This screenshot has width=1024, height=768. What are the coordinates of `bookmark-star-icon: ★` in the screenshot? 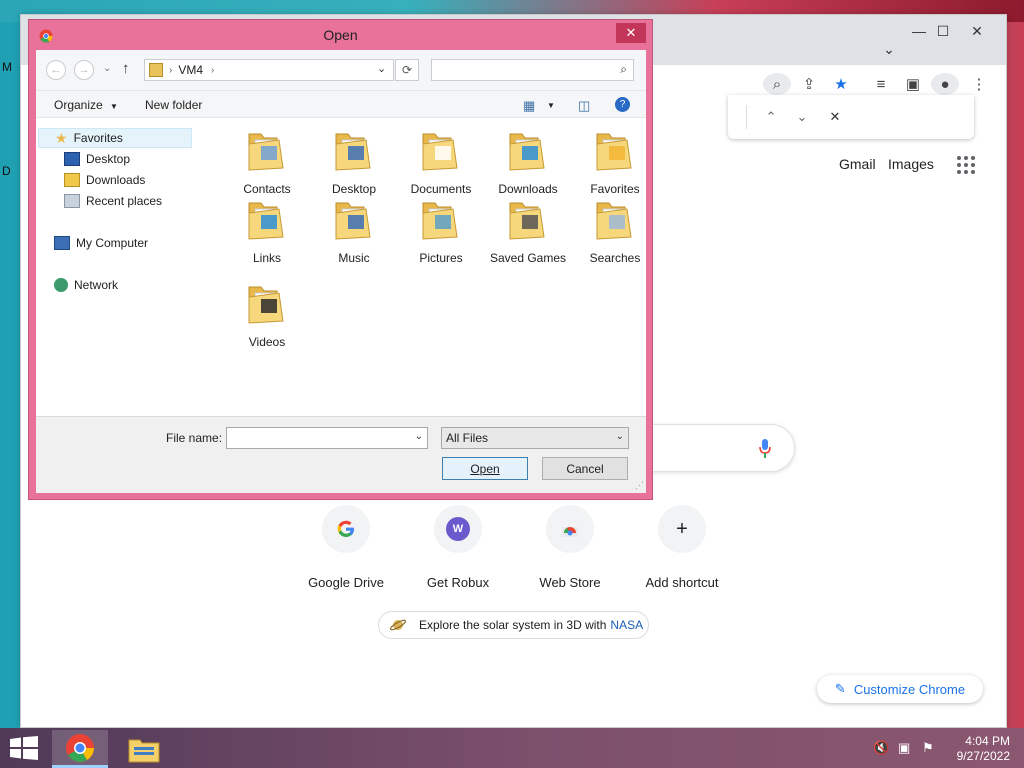 It's located at (841, 84).